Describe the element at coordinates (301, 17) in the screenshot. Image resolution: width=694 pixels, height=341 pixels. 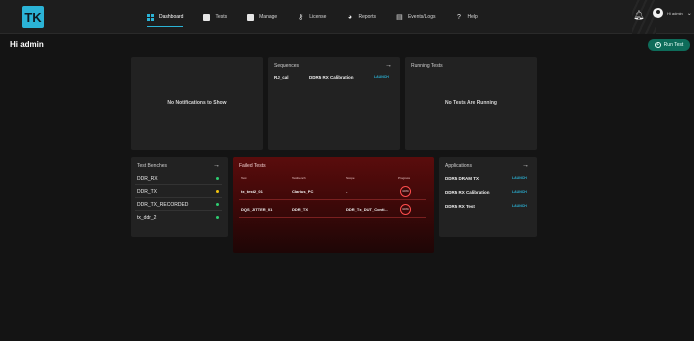
I see `license-key-icon: ⚷` at that location.